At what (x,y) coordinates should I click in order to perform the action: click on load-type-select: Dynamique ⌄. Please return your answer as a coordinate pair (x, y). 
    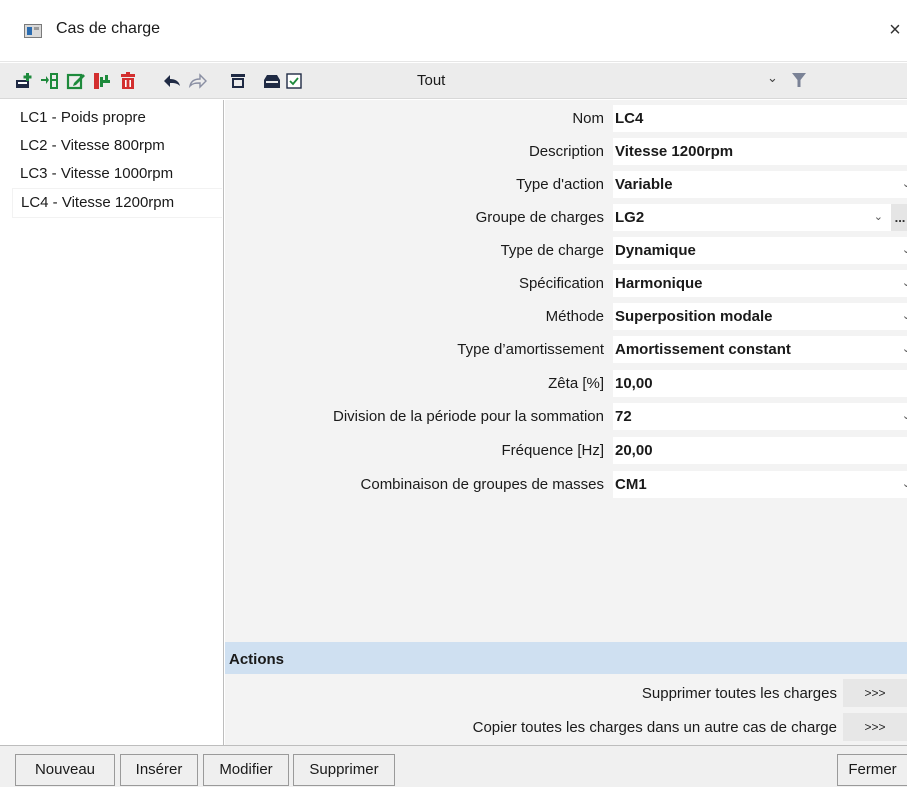
    Looking at the image, I should click on (760, 250).